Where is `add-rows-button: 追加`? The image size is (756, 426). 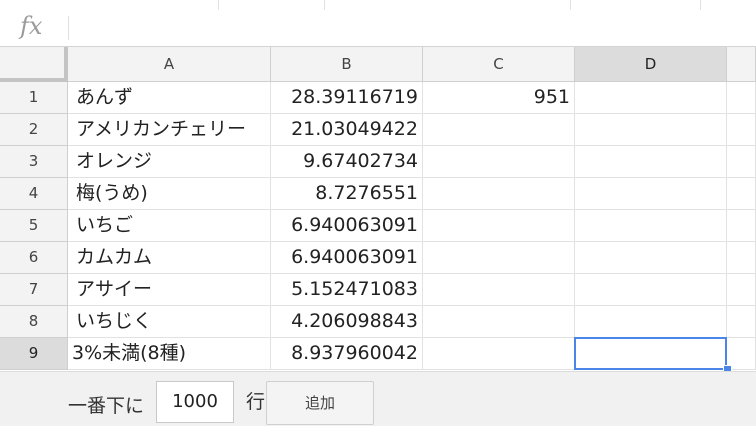 add-rows-button: 追加 is located at coordinates (320, 403).